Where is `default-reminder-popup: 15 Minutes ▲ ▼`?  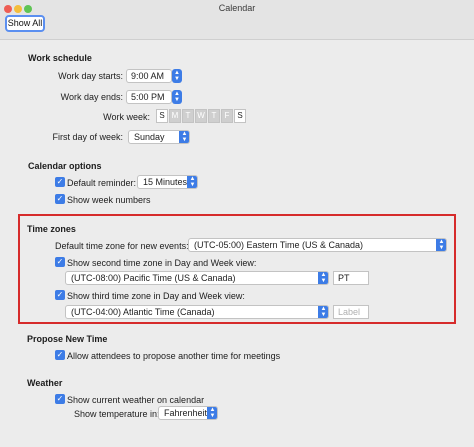 default-reminder-popup: 15 Minutes ▲ ▼ is located at coordinates (167, 182).